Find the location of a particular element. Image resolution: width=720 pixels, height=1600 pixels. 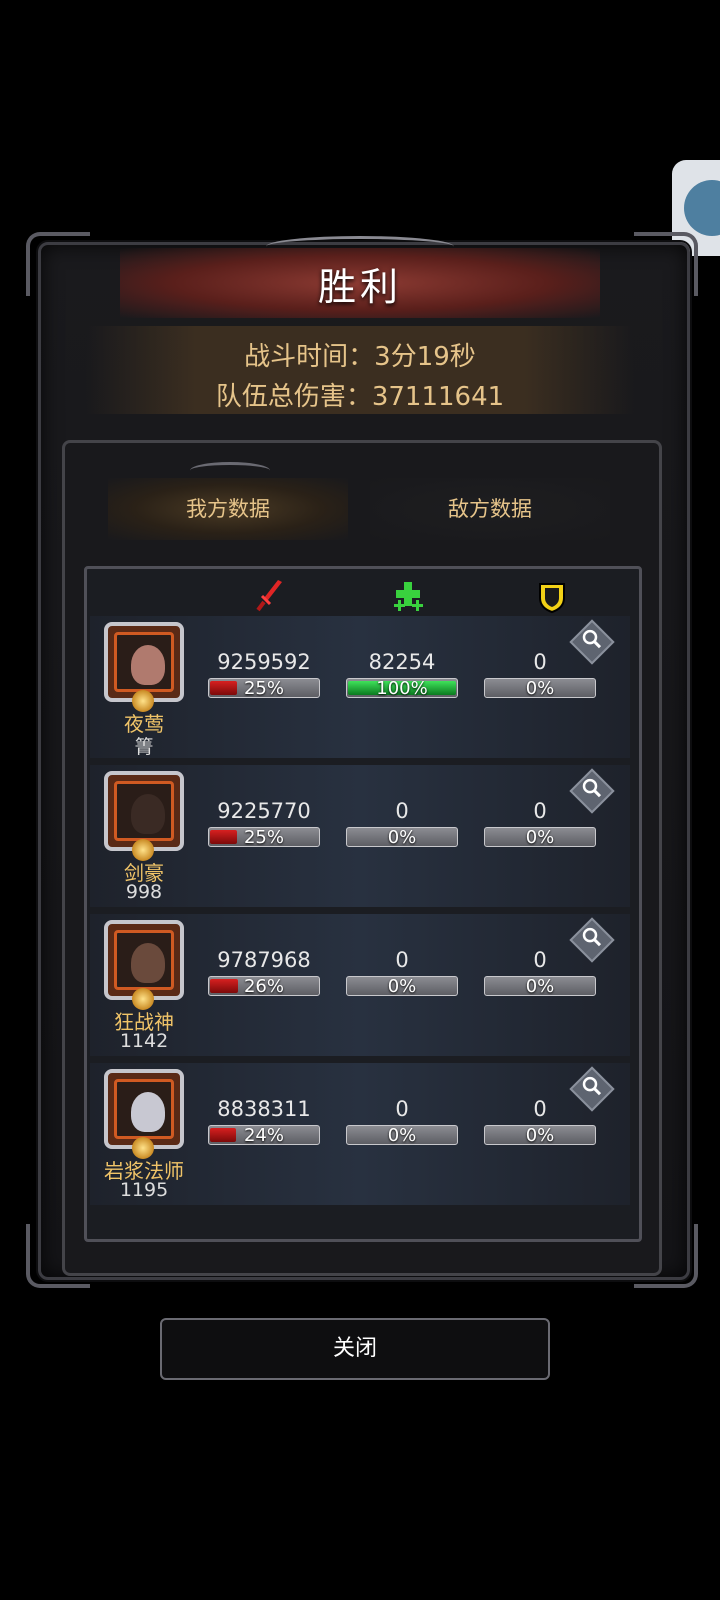

hero-power: 998 is located at coordinates (144, 892).